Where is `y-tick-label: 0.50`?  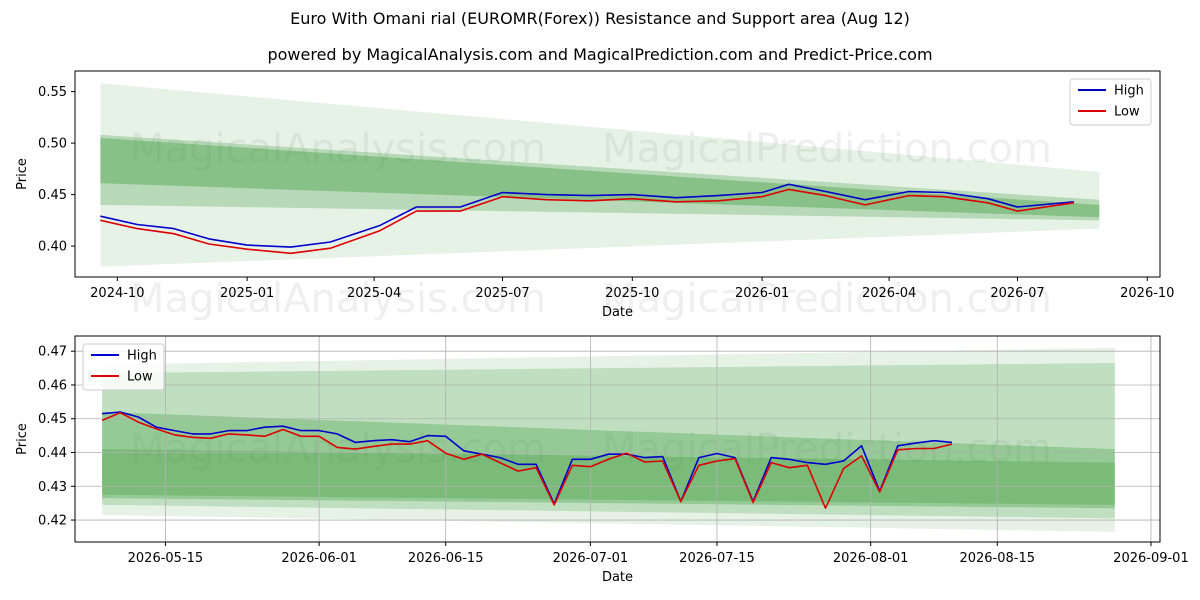 y-tick-label: 0.50 is located at coordinates (52, 144).